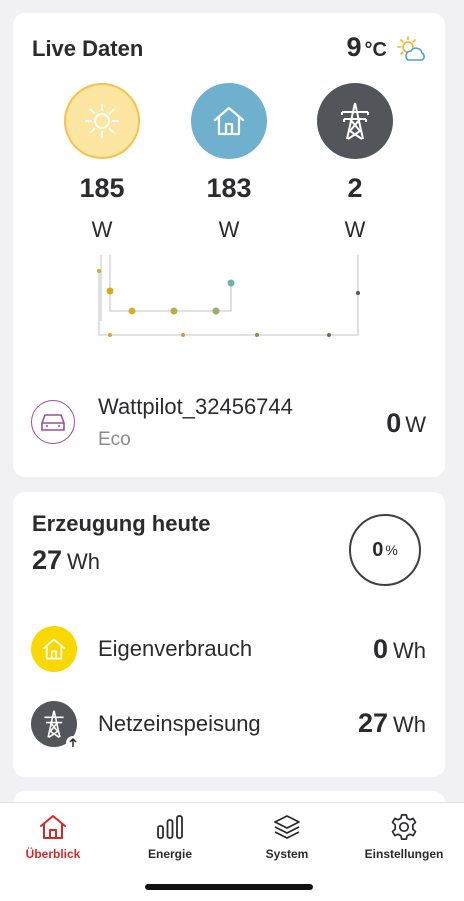 The width and height of the screenshot is (464, 901). Describe the element at coordinates (228, 296) in the screenshot. I see `energy-flow-diagram` at that location.